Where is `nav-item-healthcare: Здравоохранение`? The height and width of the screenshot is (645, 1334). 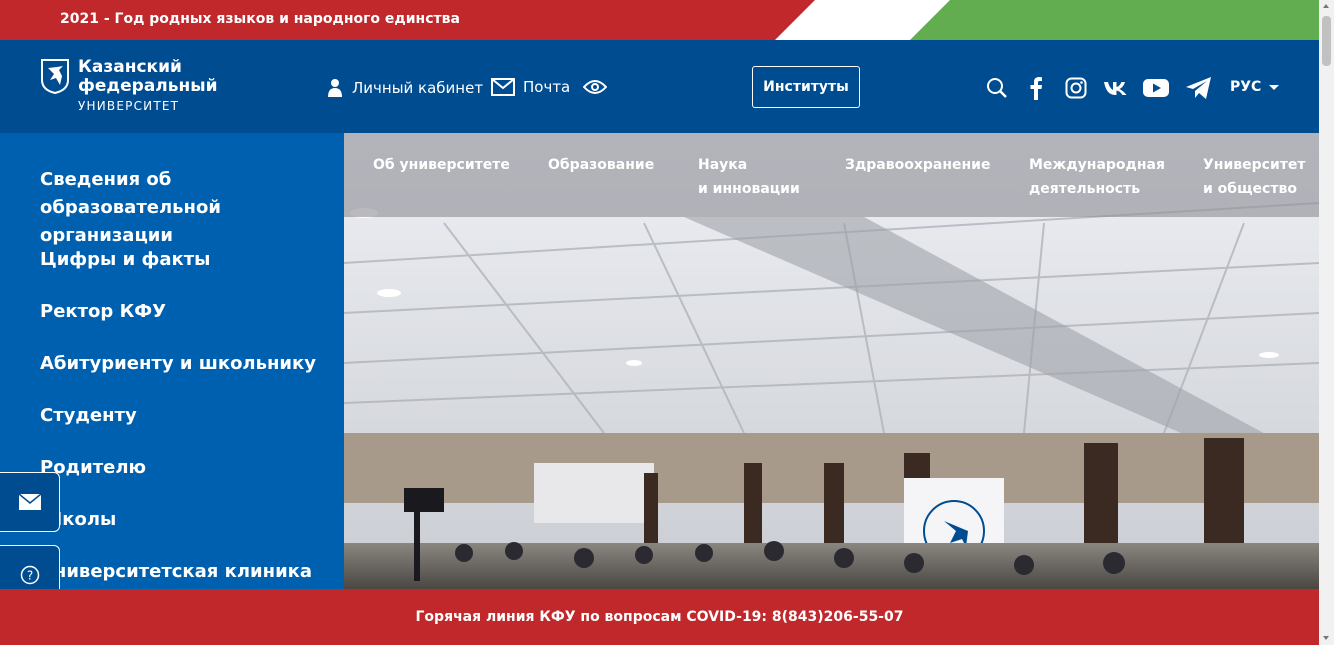
nav-item-healthcare: Здравоохранение is located at coordinates (917, 165).